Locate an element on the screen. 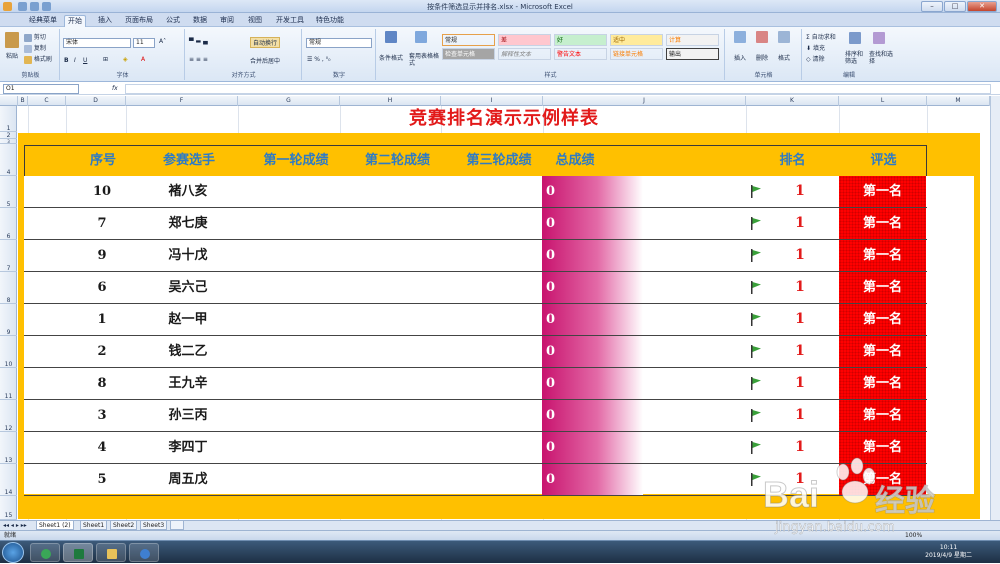 This screenshot has width=1000, height=564. column-header: I is located at coordinates (492, 101).